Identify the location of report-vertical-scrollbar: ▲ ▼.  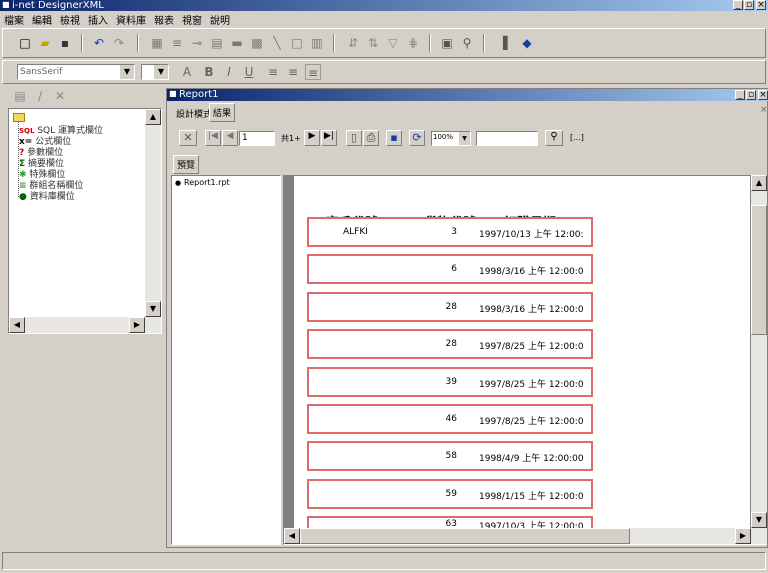
(759, 351).